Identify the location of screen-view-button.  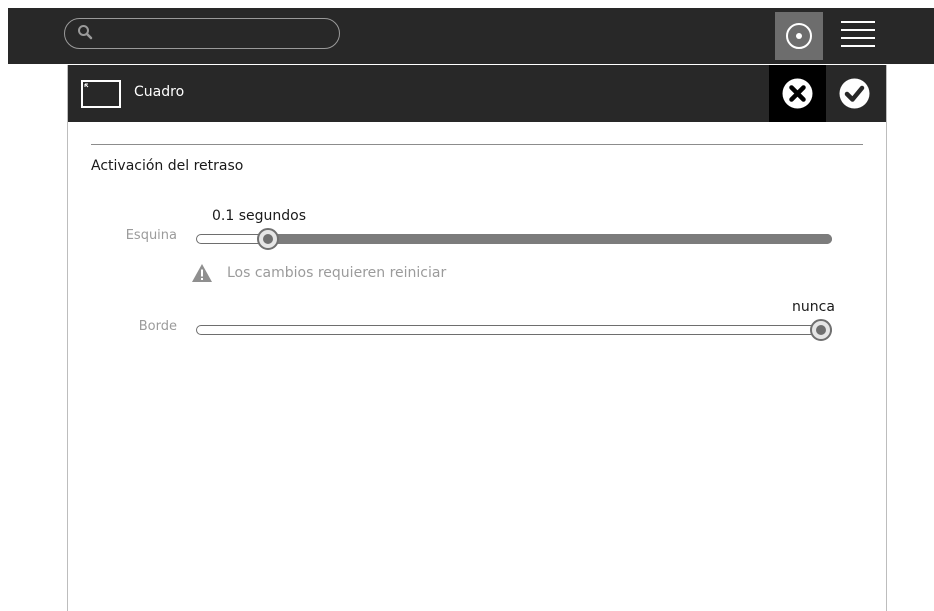
(799, 36).